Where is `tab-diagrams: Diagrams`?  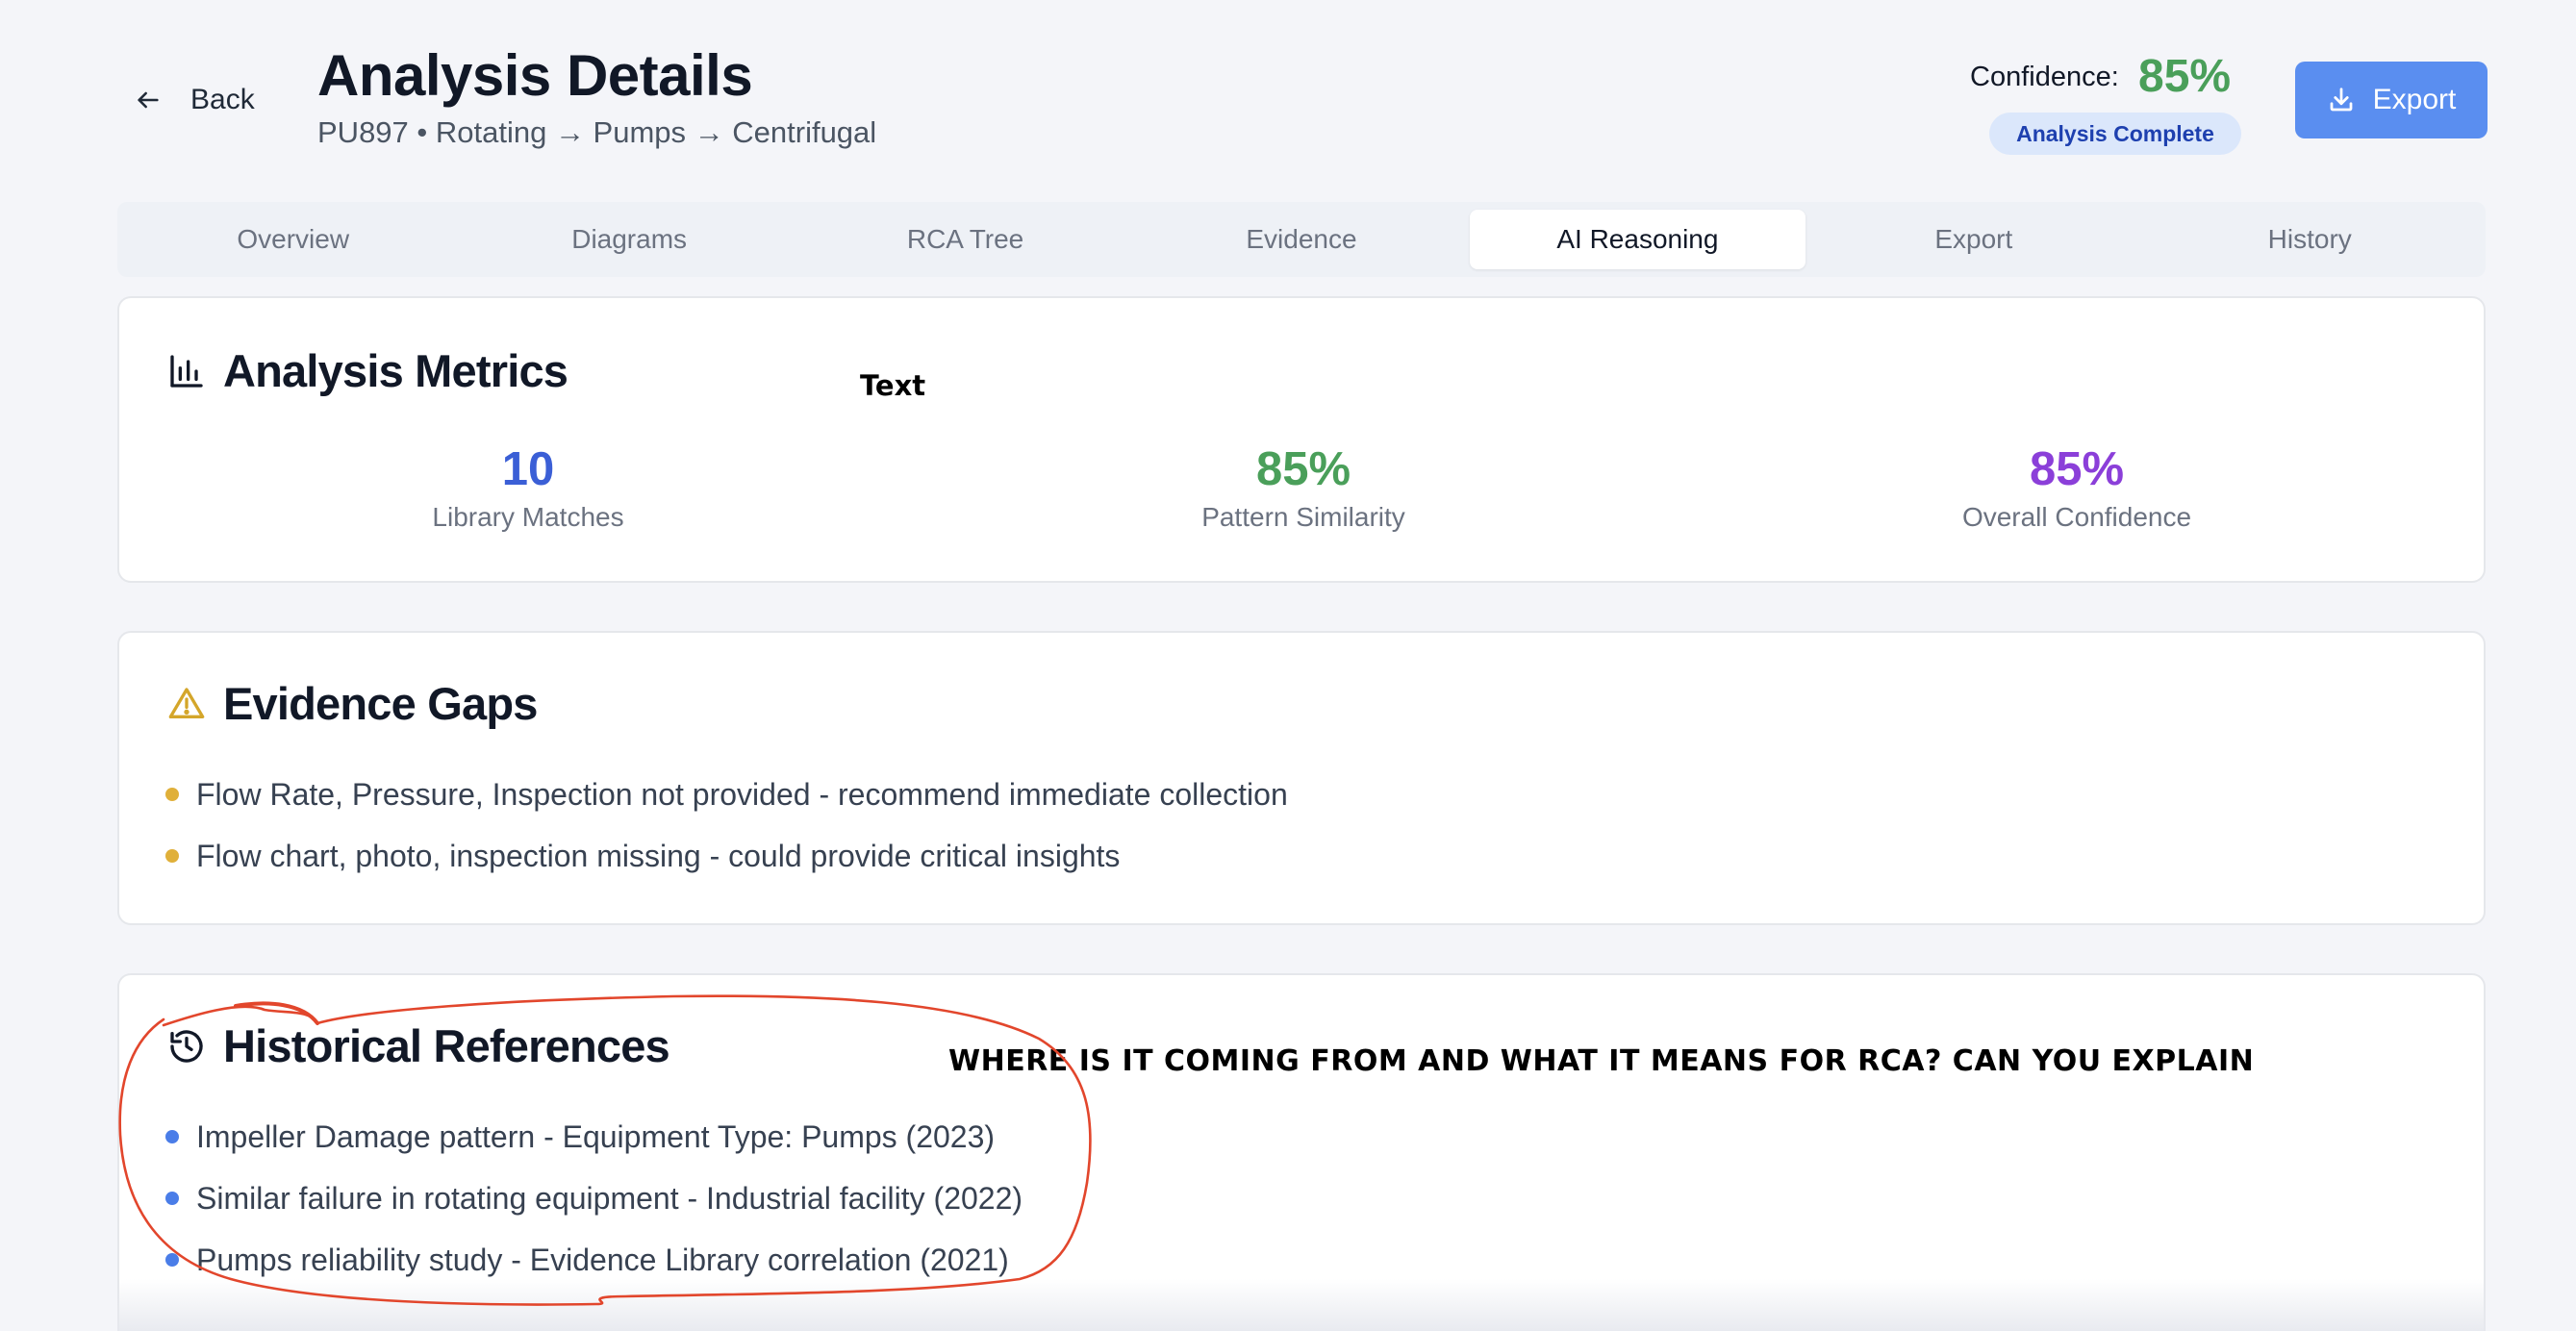 tab-diagrams: Diagrams is located at coordinates (629, 239).